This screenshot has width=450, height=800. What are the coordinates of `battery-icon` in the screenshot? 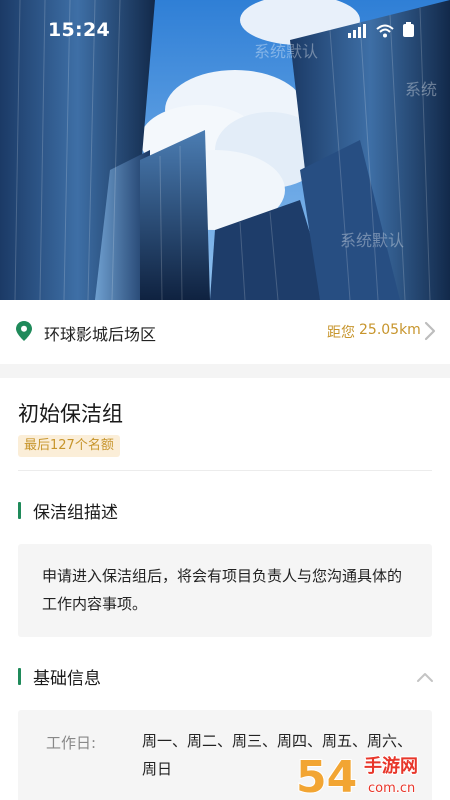 It's located at (409, 32).